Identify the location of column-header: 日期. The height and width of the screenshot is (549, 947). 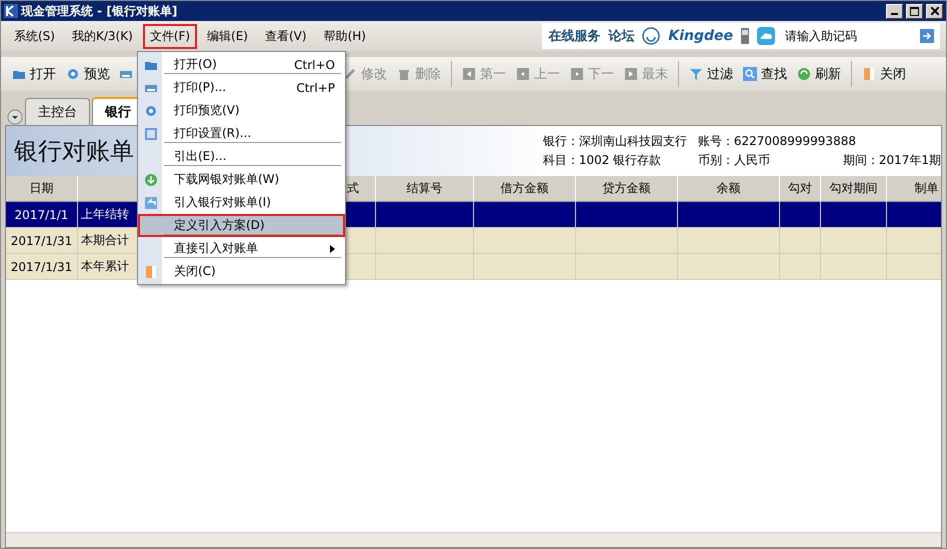
(42, 189).